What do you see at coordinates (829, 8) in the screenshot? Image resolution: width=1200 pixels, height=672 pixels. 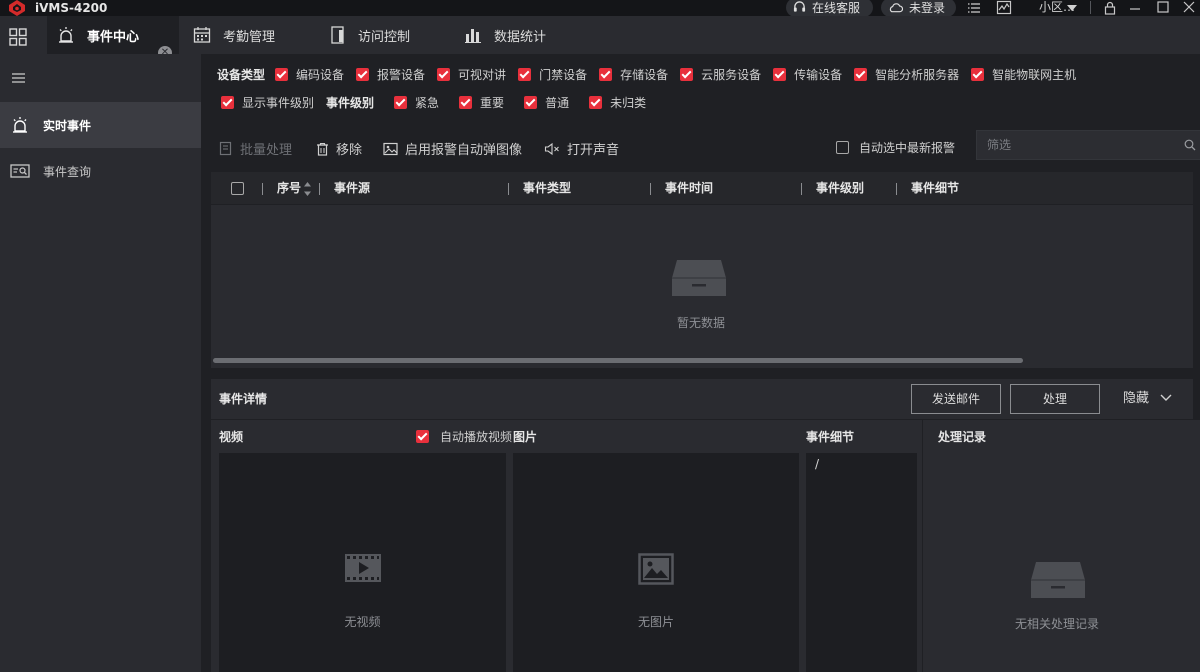 I see `online-support-button: 在线客服` at bounding box center [829, 8].